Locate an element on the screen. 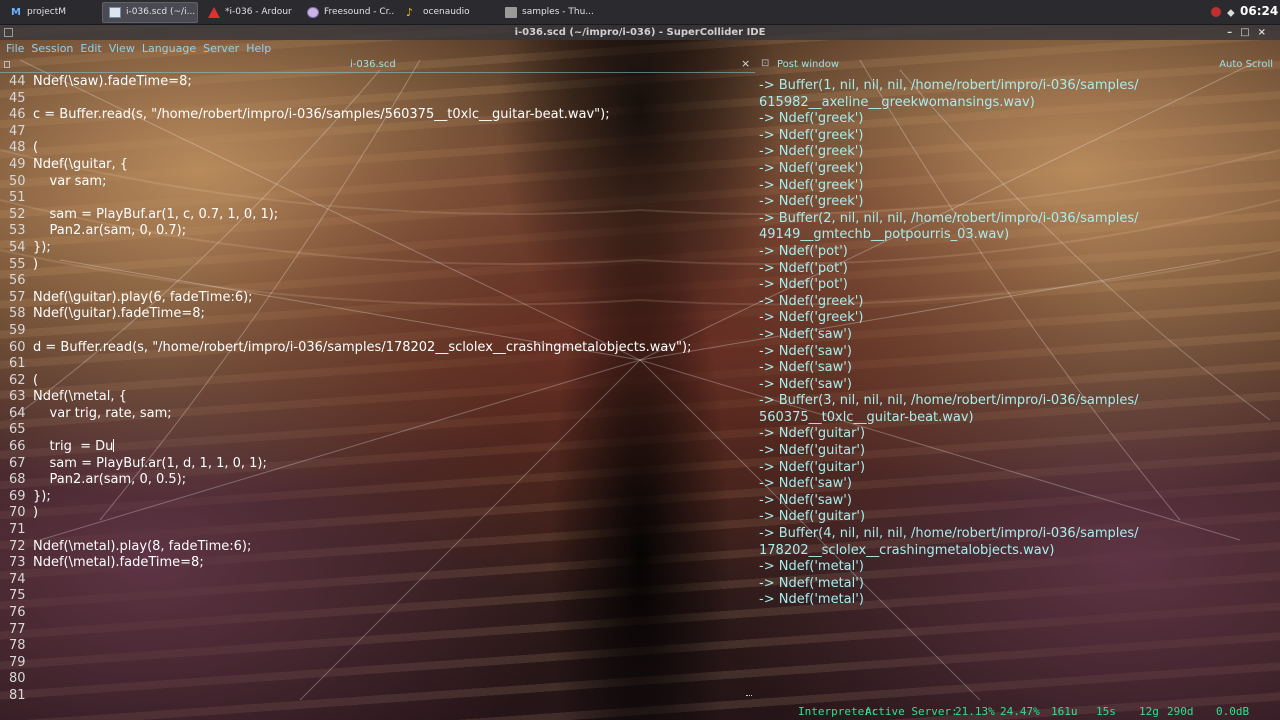 The height and width of the screenshot is (720, 1280). line-number: 45 is located at coordinates (17, 98).